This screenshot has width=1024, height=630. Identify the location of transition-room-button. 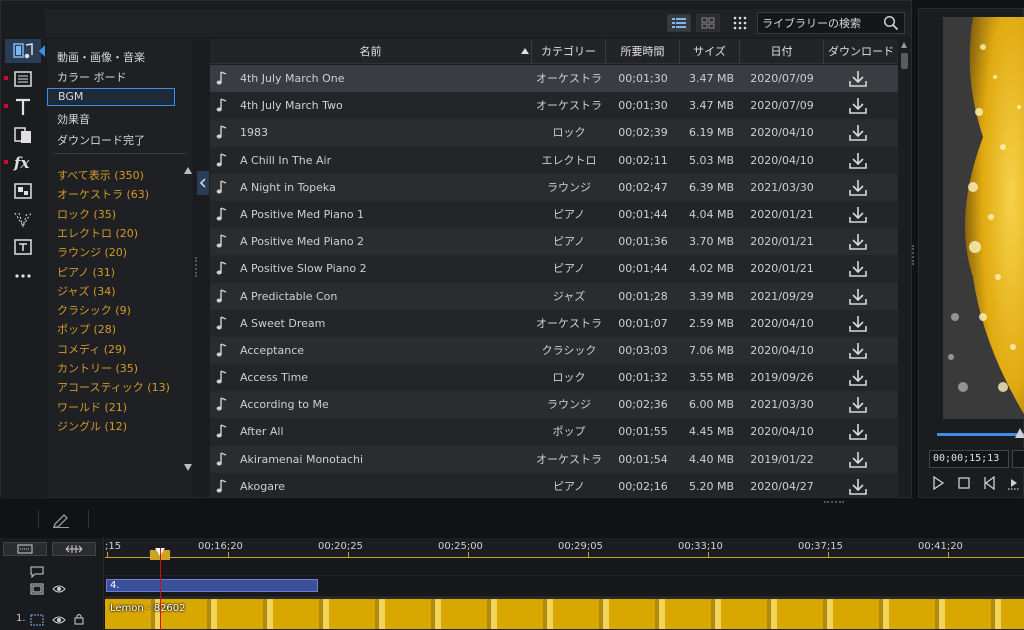
(23, 135).